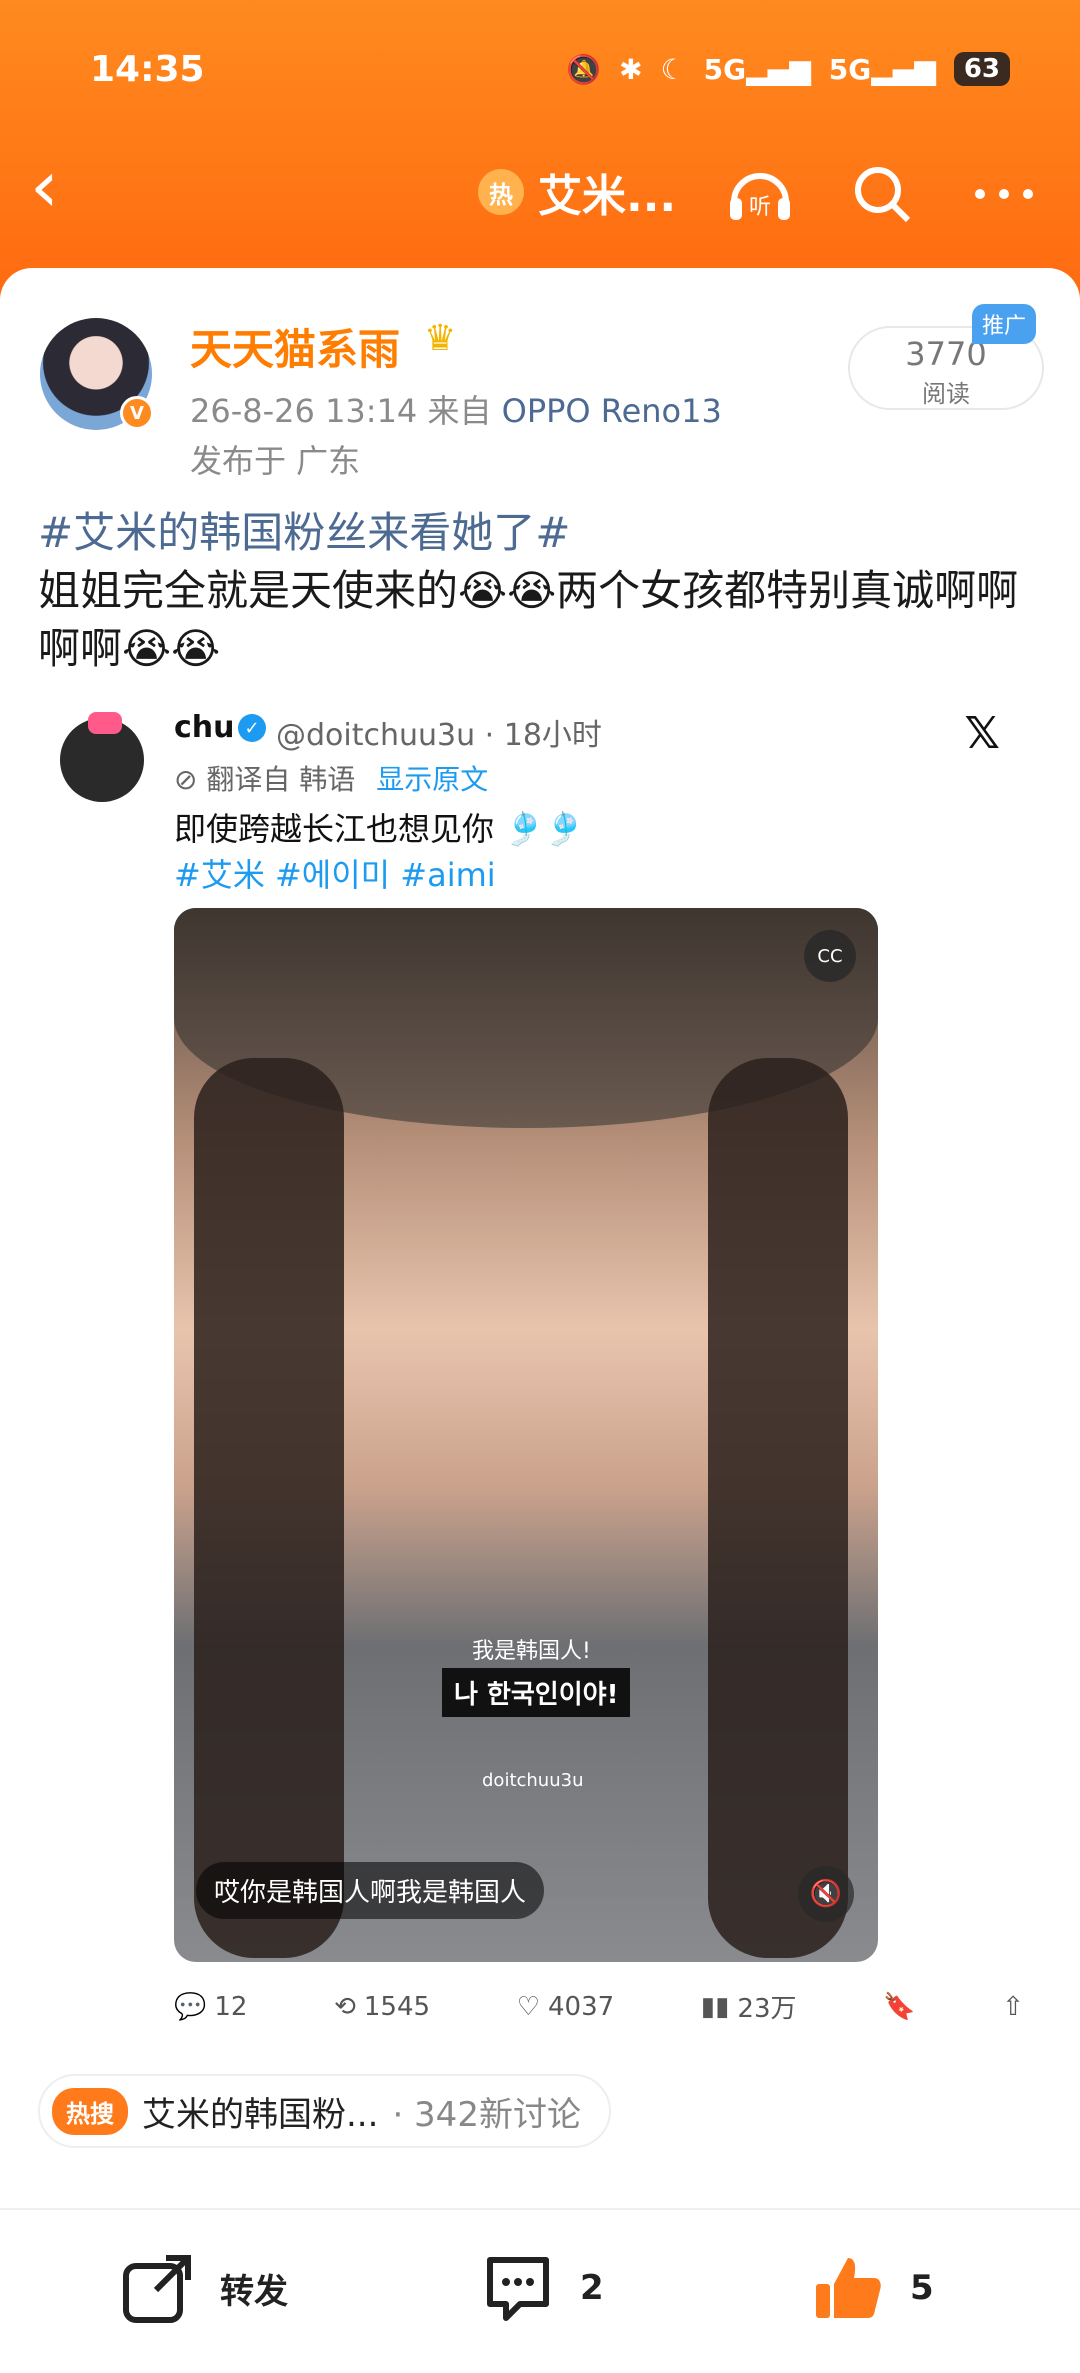  Describe the element at coordinates (528, 2006) in the screenshot. I see `heart-icon: ♡` at that location.